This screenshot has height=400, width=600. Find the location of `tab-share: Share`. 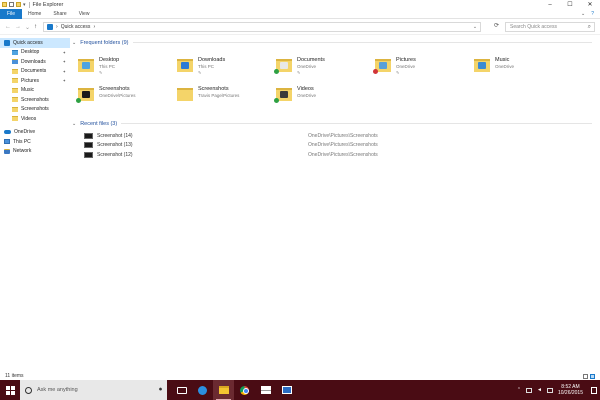

tab-share: Share is located at coordinates (59, 14).